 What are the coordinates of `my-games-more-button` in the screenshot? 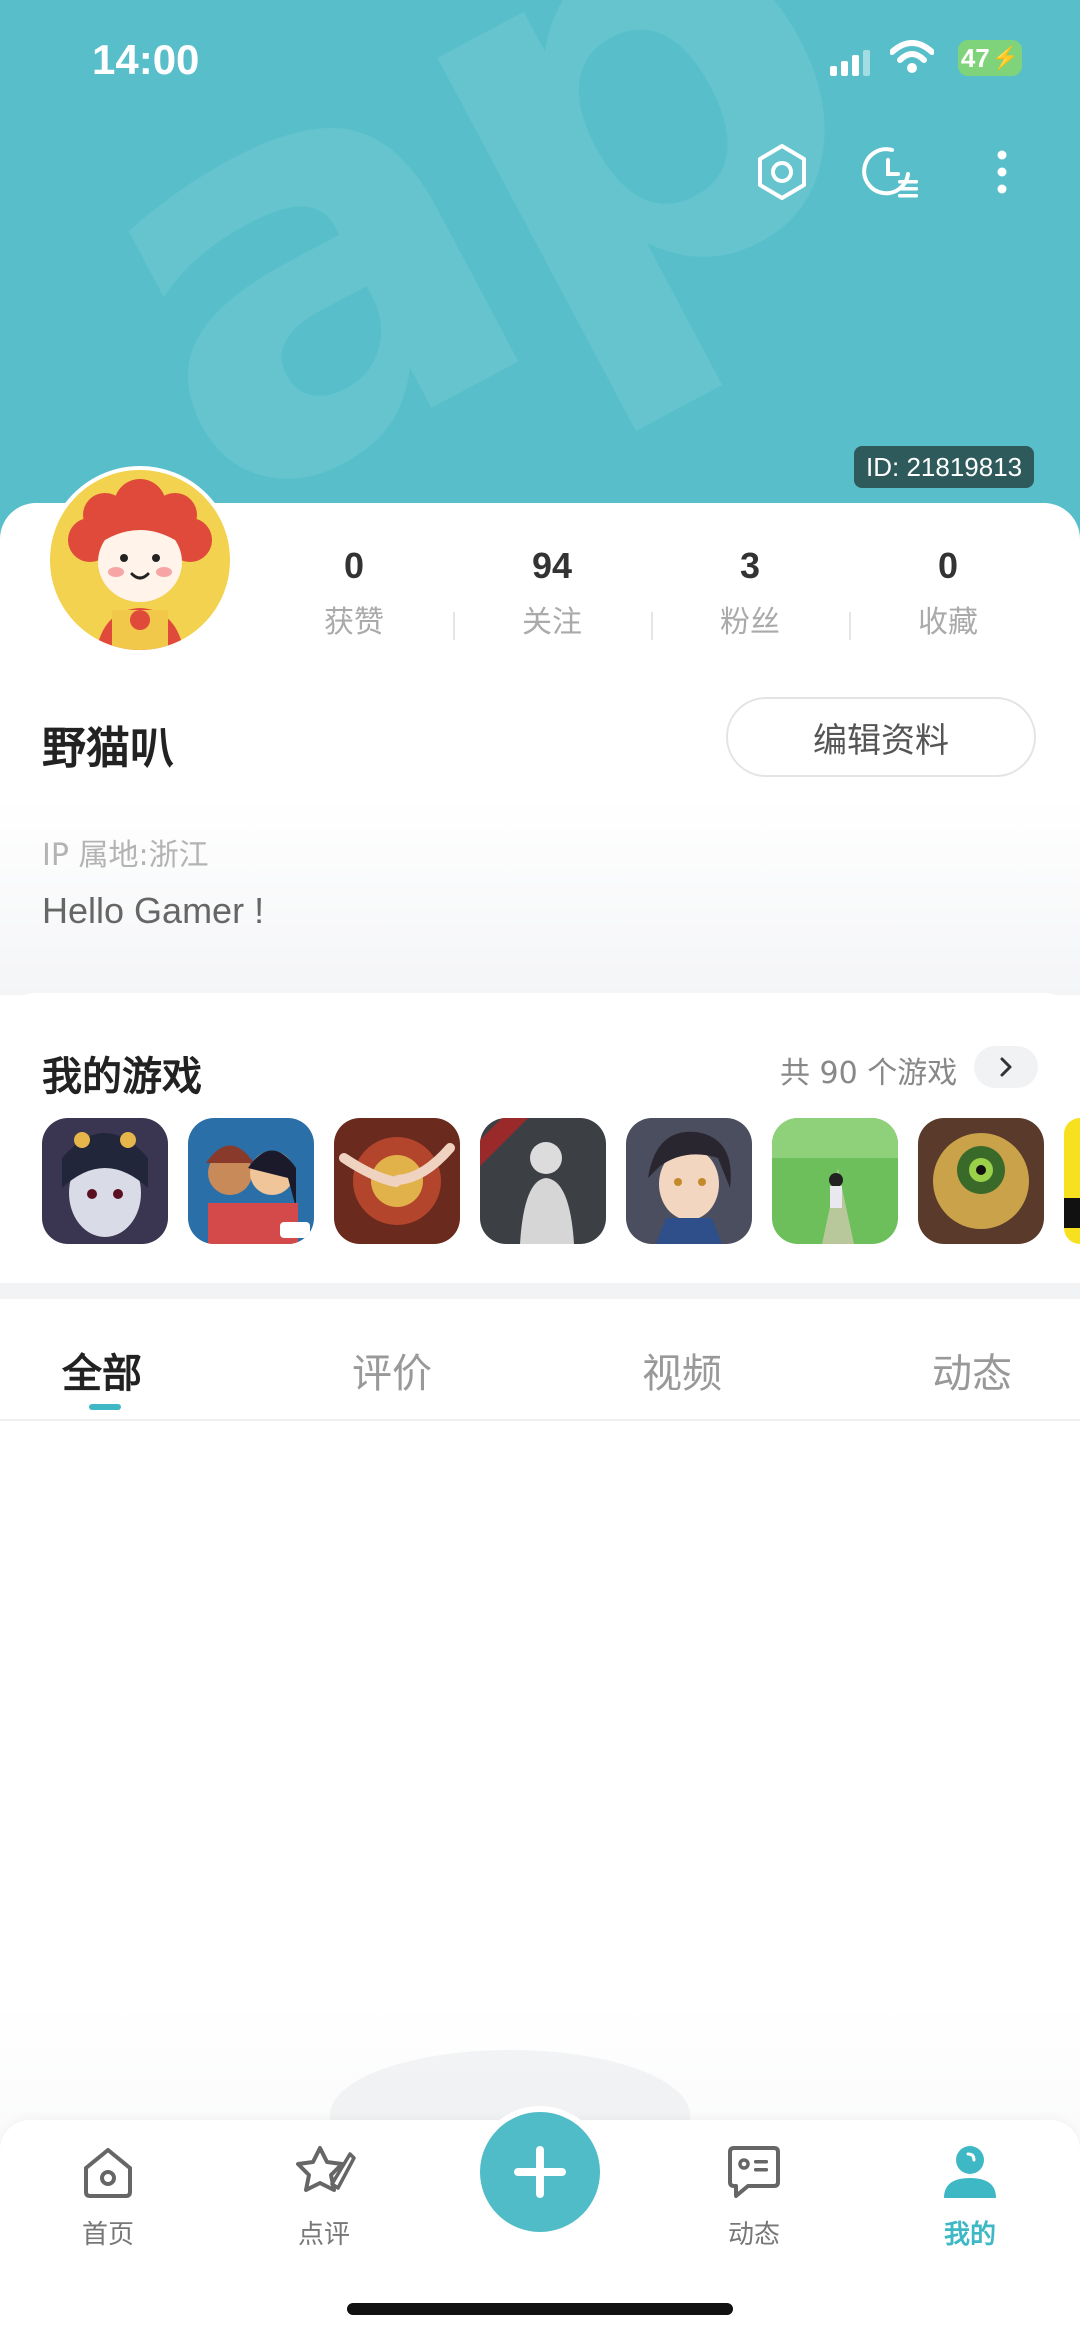 It's located at (1006, 1067).